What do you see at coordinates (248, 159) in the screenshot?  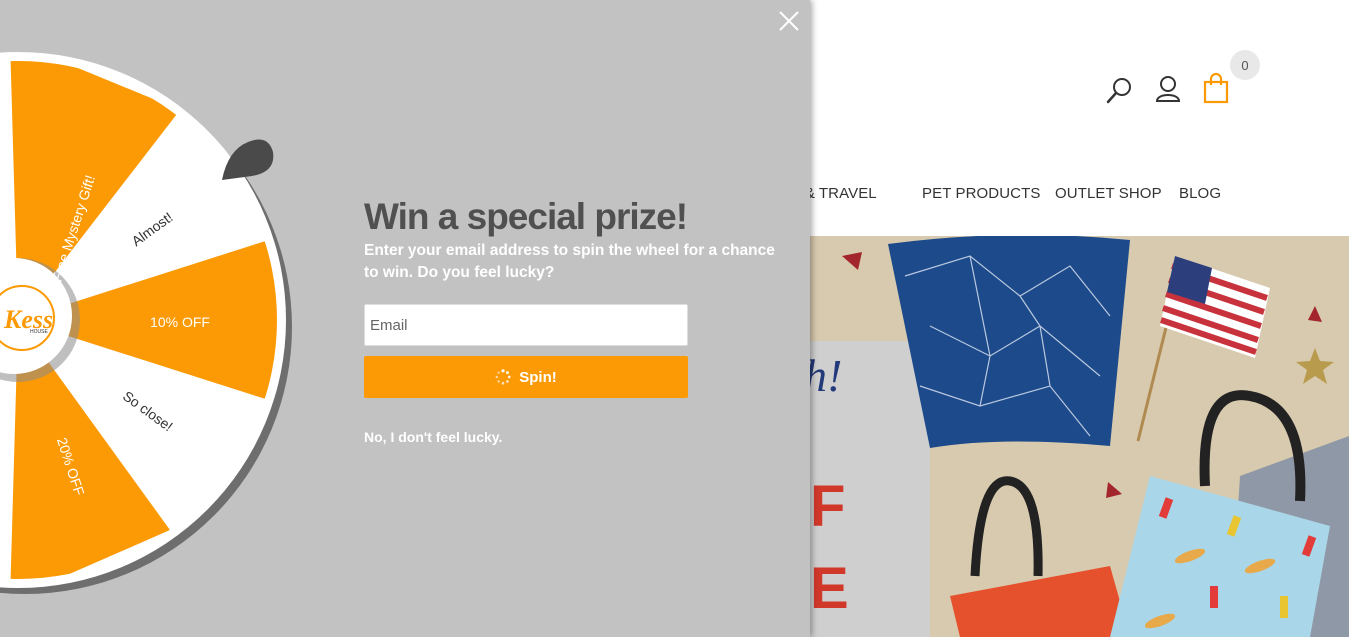 I see `wheel-pointer-icon` at bounding box center [248, 159].